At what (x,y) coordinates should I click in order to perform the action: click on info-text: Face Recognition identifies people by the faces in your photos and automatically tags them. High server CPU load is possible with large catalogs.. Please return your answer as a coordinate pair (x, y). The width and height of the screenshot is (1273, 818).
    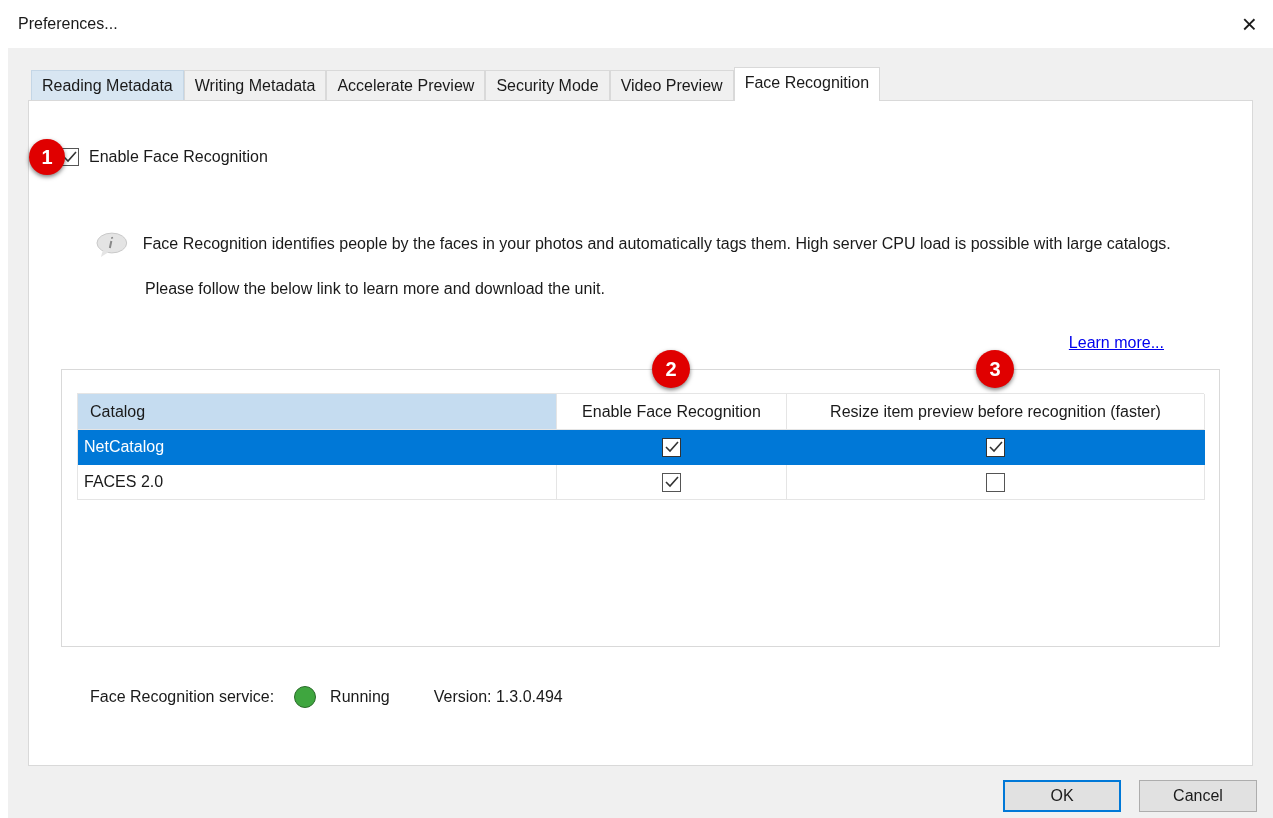
    Looking at the image, I should click on (657, 244).